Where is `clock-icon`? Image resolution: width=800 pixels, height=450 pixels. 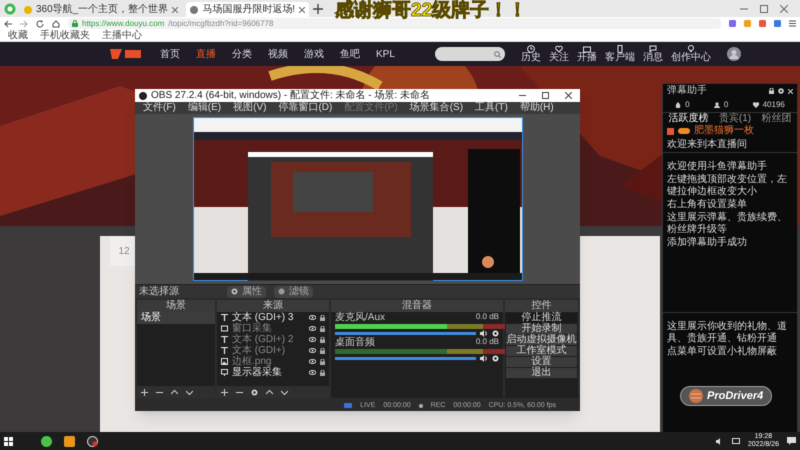 clock-icon is located at coordinates (530, 49).